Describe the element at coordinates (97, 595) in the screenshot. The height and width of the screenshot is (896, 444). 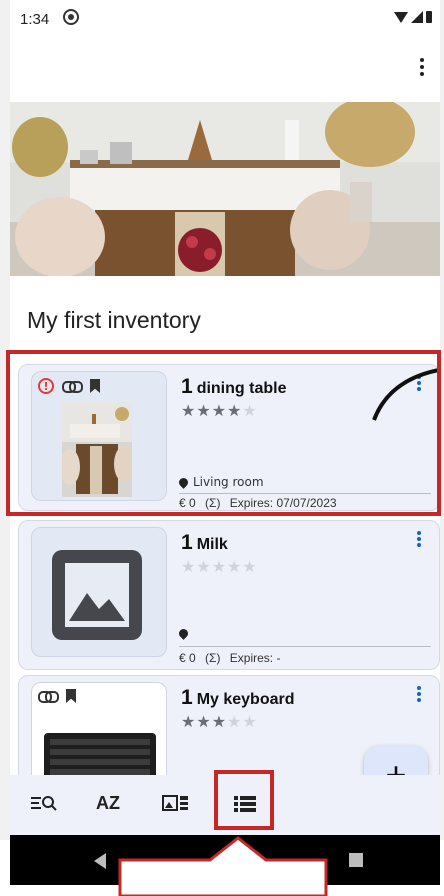
I see `image-placeholder-icon` at that location.